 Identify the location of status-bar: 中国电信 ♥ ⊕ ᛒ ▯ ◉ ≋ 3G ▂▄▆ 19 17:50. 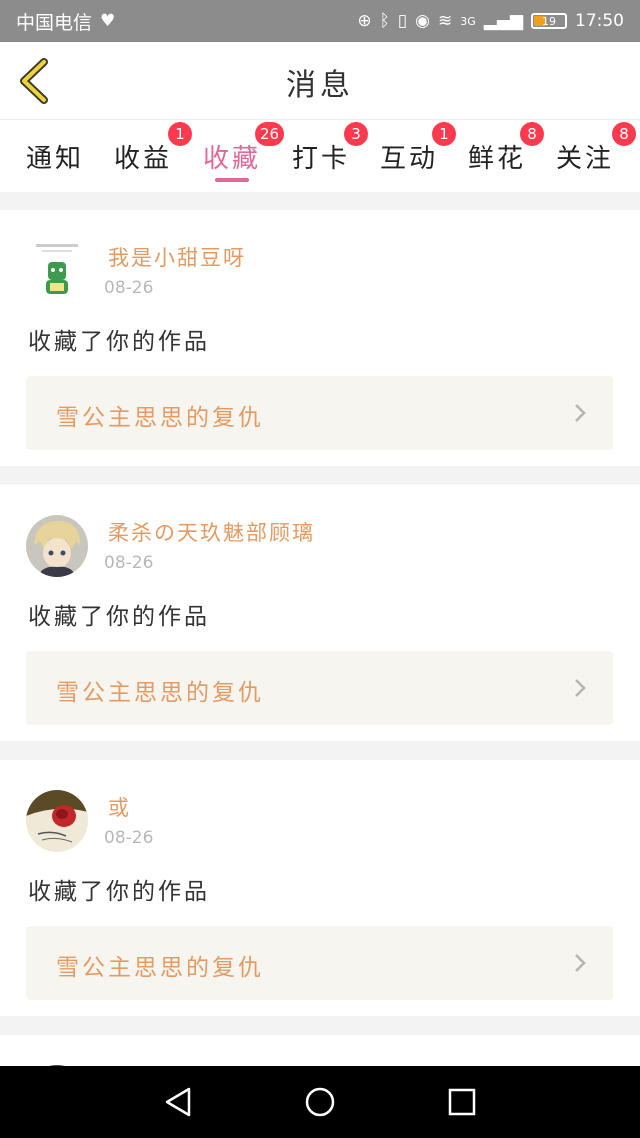
(320, 21).